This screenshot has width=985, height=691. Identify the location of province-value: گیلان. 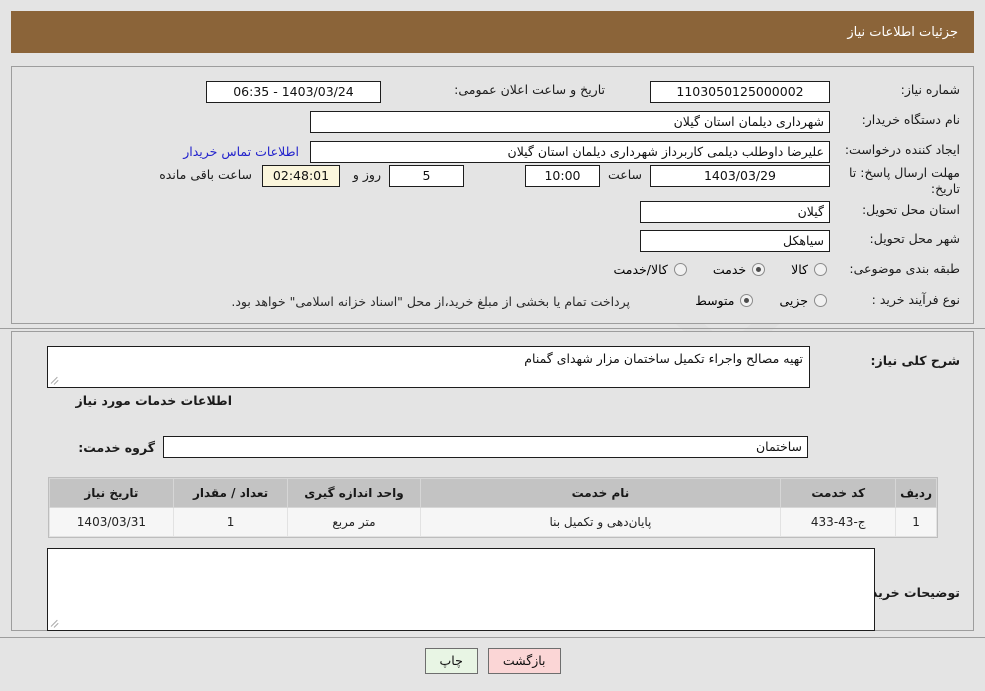
(735, 212).